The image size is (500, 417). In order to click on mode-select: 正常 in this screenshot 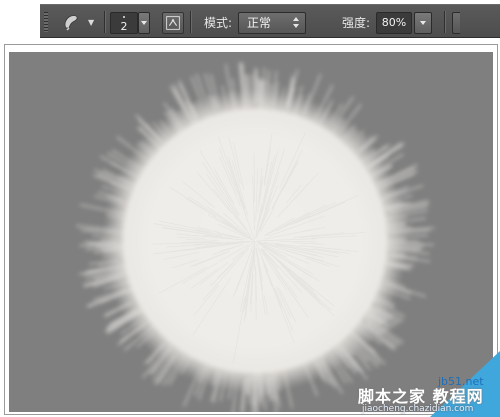, I will do `click(272, 23)`.